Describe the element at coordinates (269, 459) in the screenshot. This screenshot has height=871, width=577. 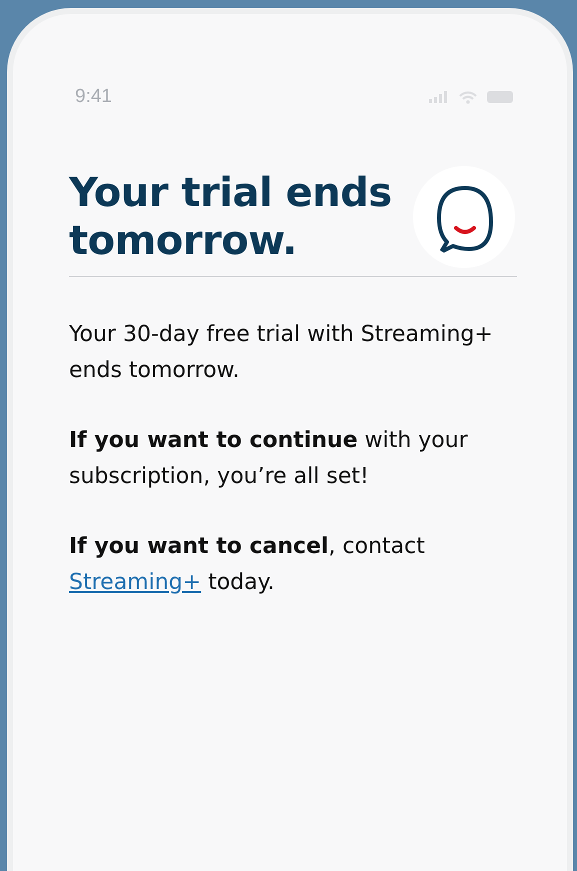
I see `body-paragraph: If you want to continue with your subscription, you’re all set!` at that location.